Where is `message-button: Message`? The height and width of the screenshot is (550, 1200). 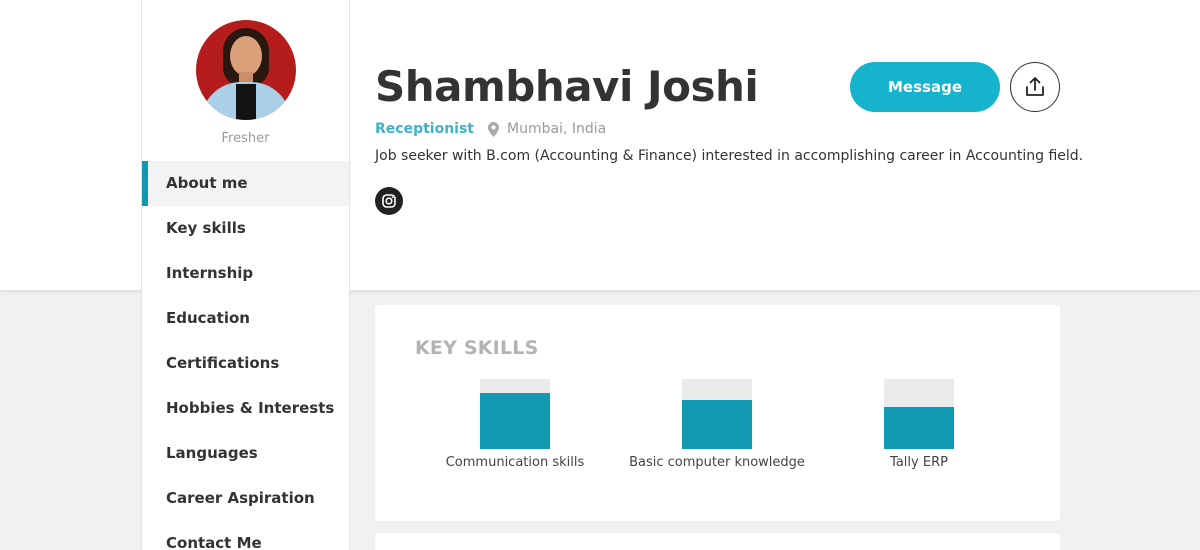 message-button: Message is located at coordinates (925, 87).